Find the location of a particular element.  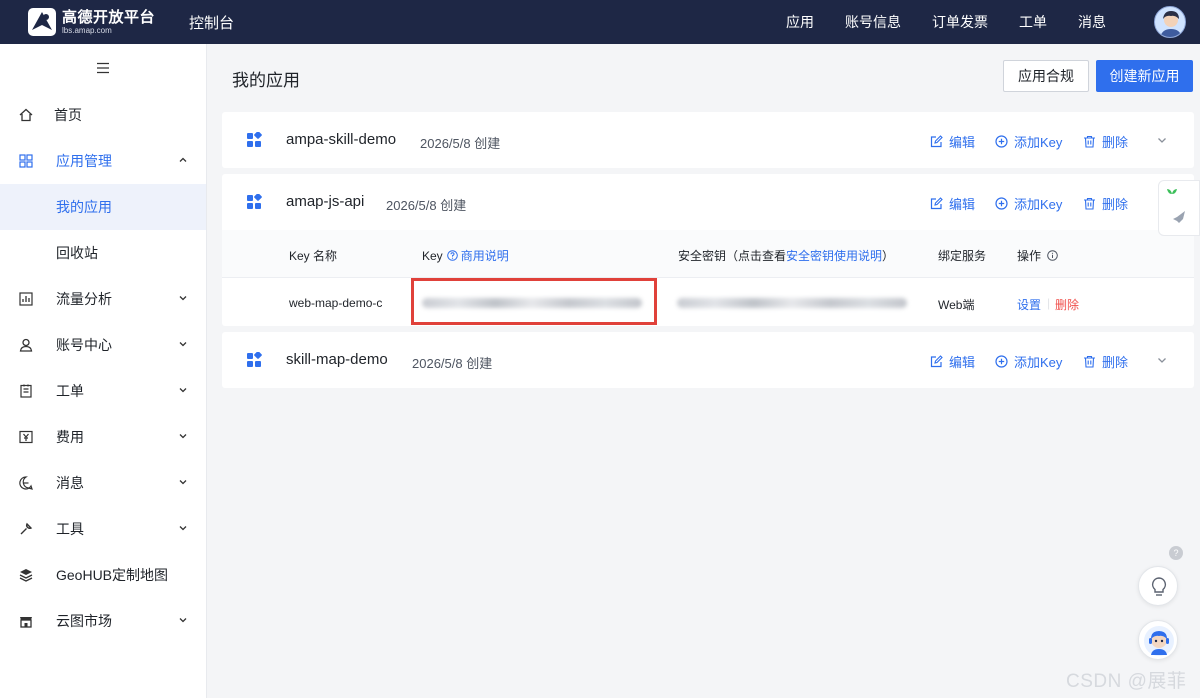

idea-button is located at coordinates (1158, 586).